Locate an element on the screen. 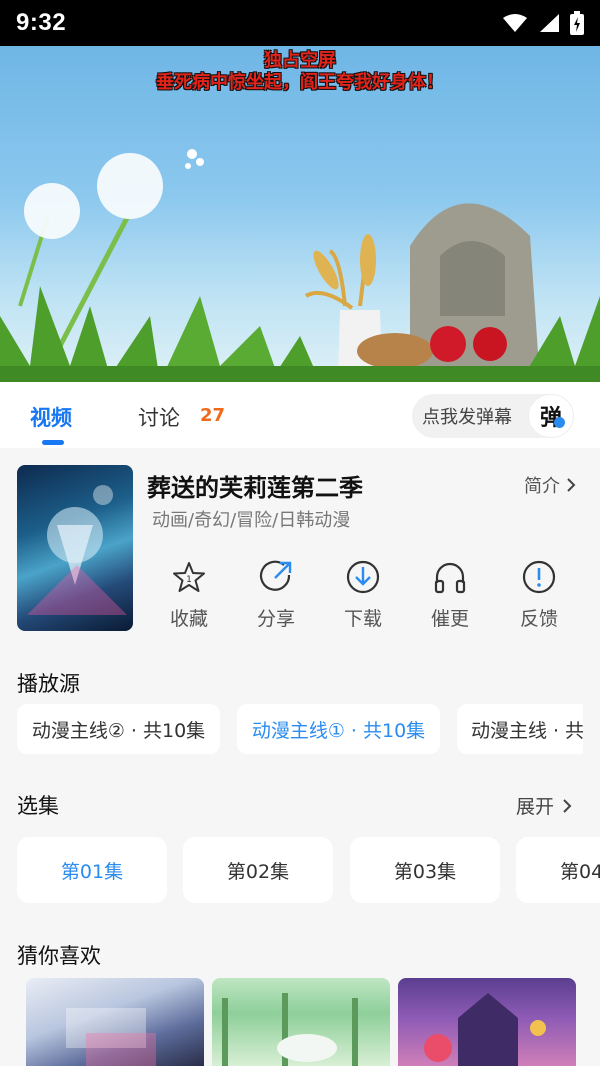 This screenshot has width=600, height=1066. intro-button: 简介 is located at coordinates (550, 485).